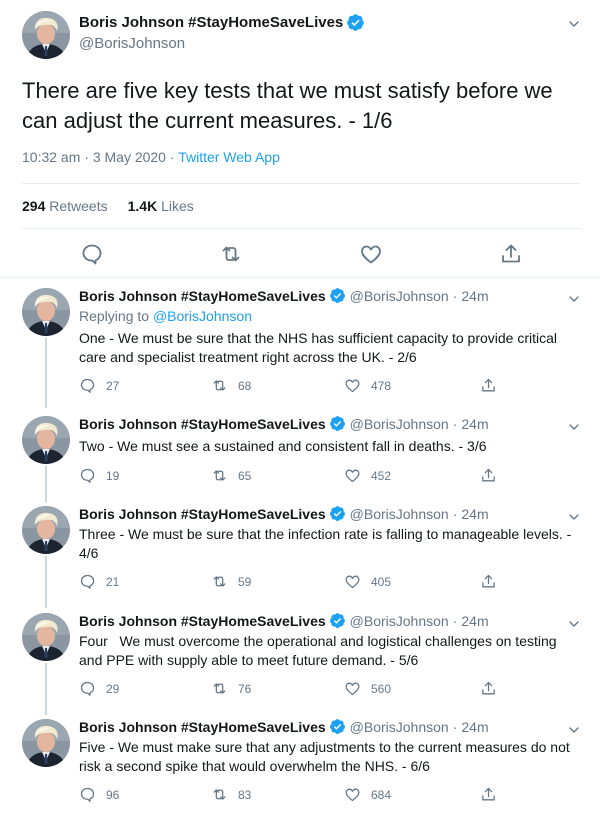 This screenshot has width=600, height=816. I want to click on retweet-count: 59, so click(245, 581).